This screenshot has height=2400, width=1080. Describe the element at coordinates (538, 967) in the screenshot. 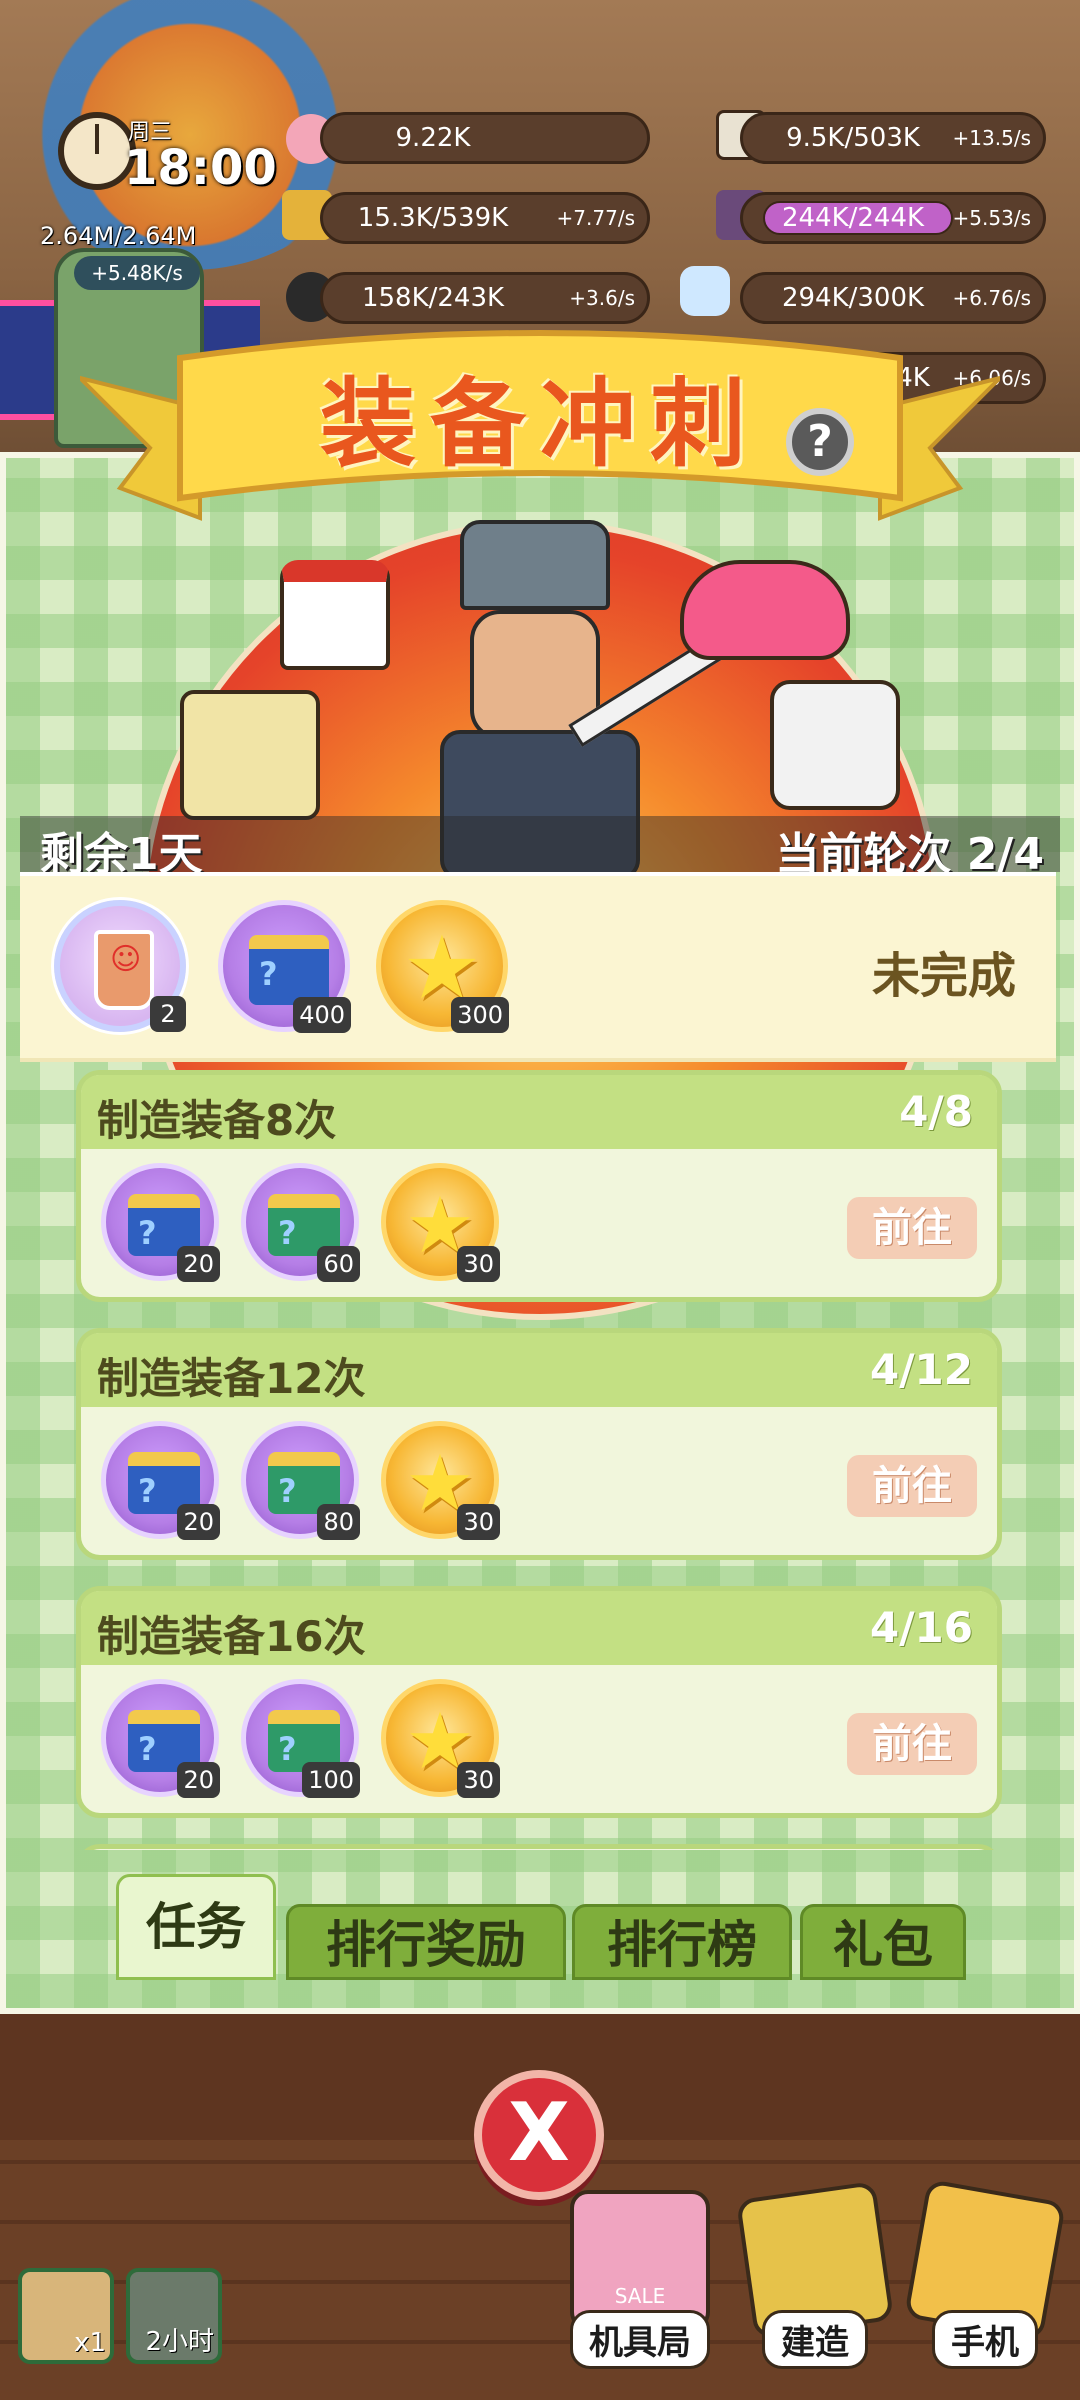

I see `round-reward-row: 2 ? 400 ★ 300 未完成` at that location.